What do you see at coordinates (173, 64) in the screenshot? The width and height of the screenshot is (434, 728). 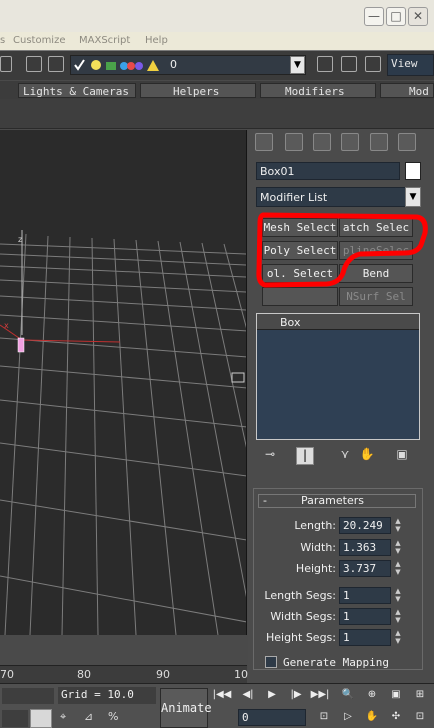 I see `layer-value: 0` at bounding box center [173, 64].